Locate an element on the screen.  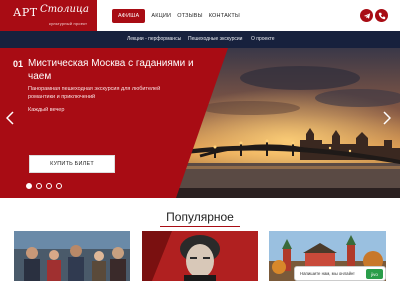
chevron-left-icon is located at coordinates (9, 118).